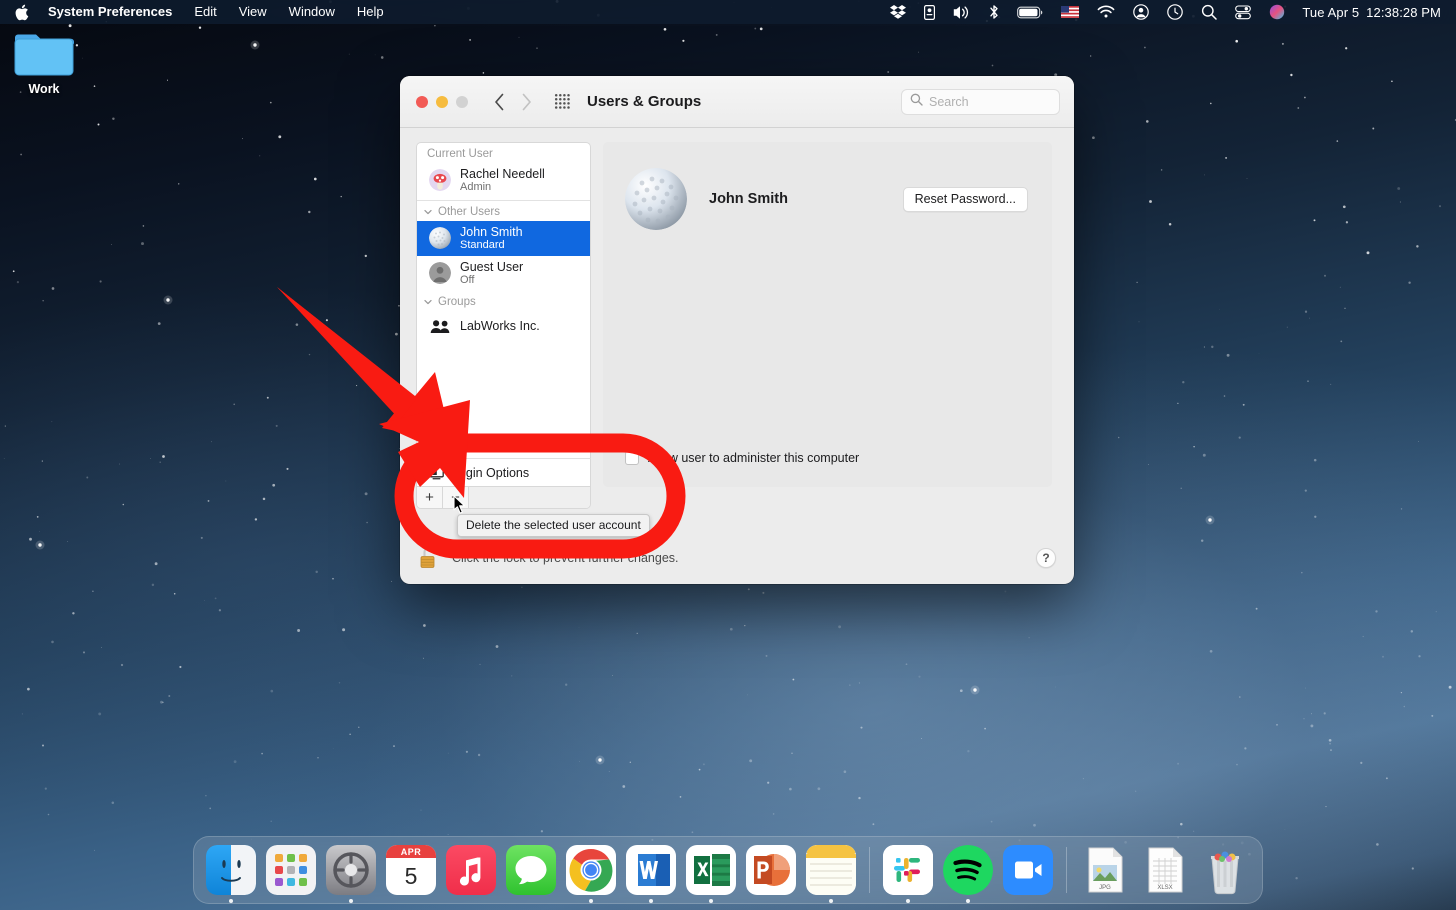 The height and width of the screenshot is (910, 1456). Describe the element at coordinates (44, 89) in the screenshot. I see `desktop-folder-label: Work` at that location.